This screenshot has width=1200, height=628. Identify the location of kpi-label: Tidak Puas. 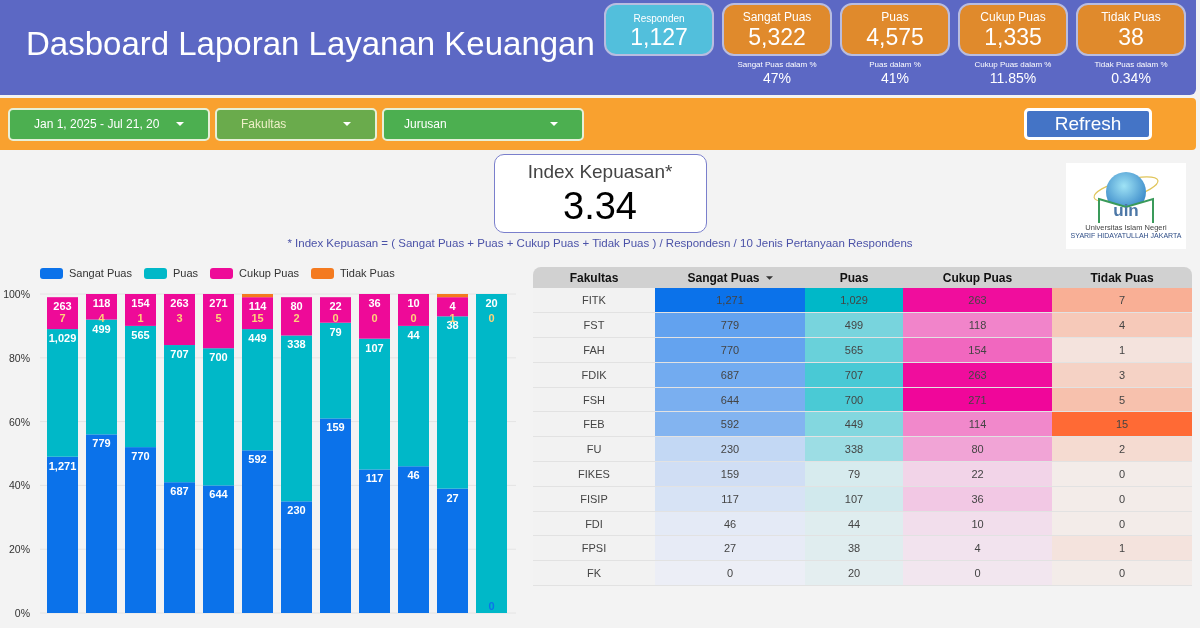
(1131, 17).